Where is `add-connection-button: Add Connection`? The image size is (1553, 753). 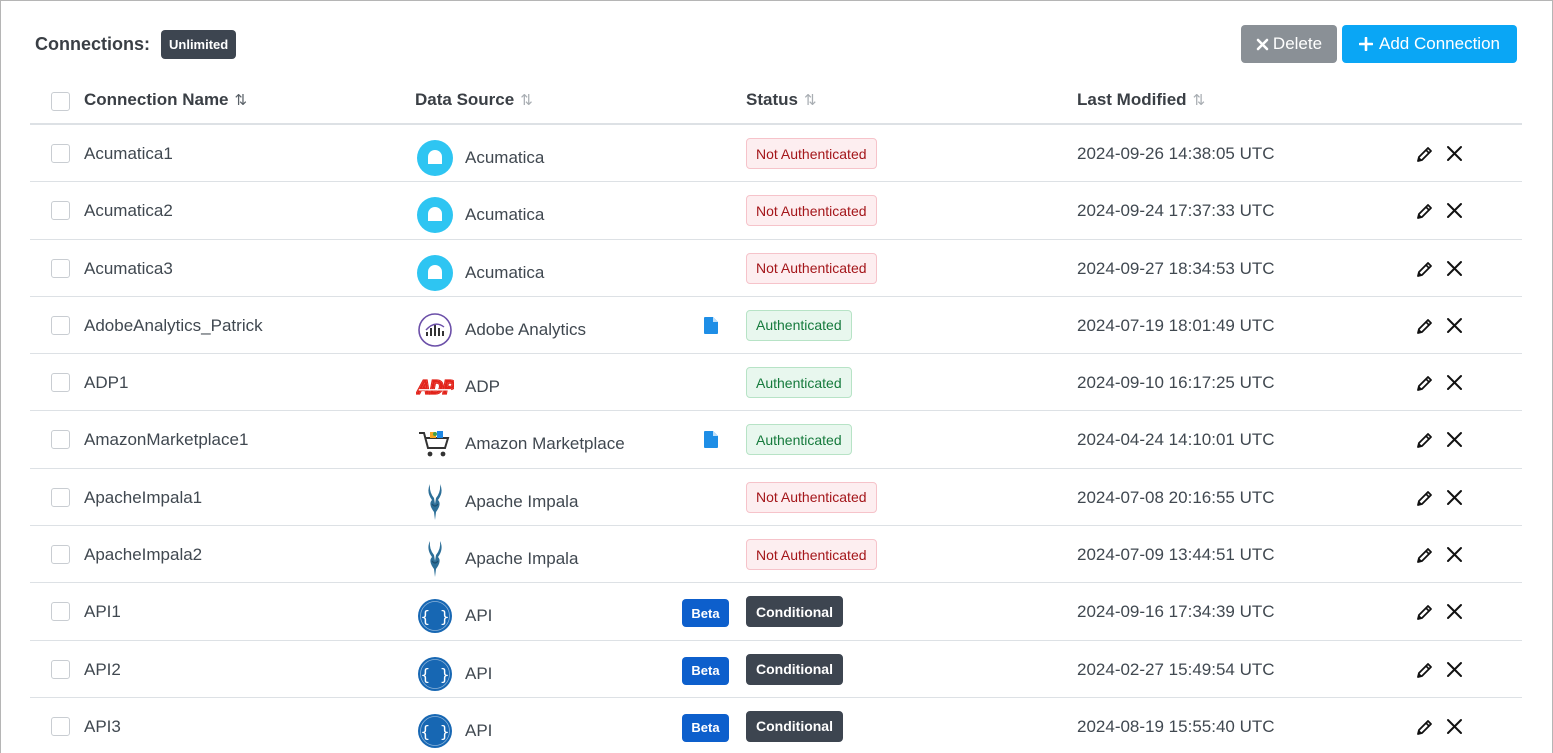 add-connection-button: Add Connection is located at coordinates (1429, 44).